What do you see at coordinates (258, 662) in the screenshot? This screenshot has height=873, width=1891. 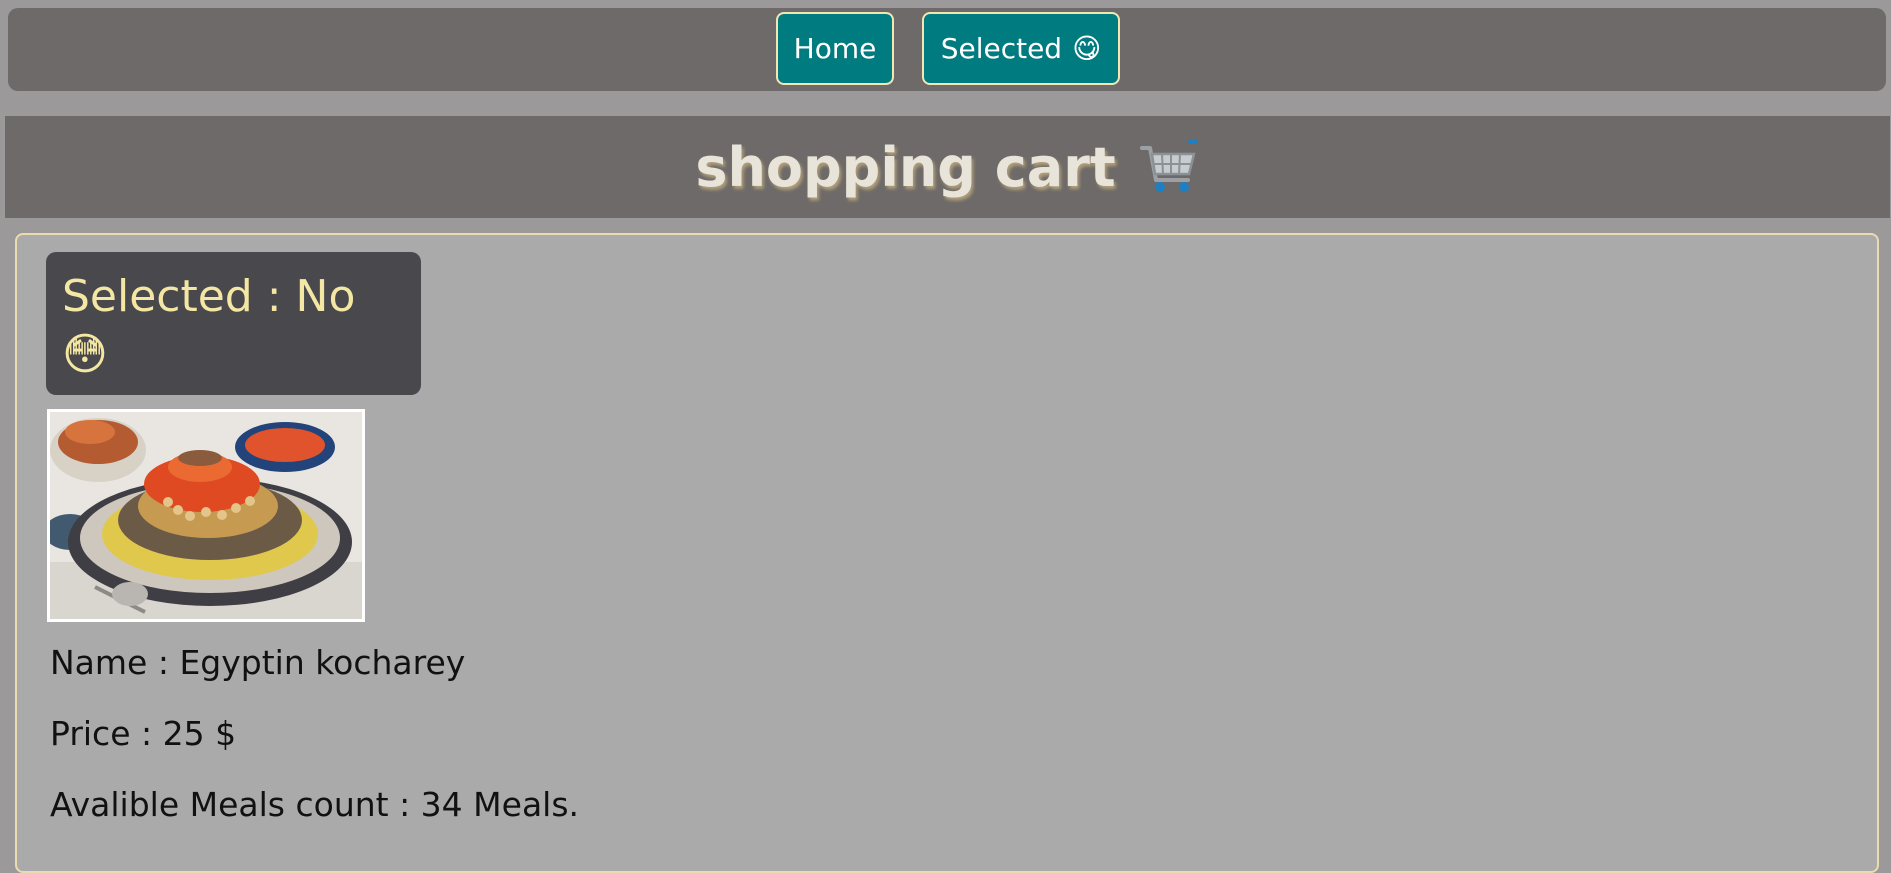 I see `meal-name: Name : Egyptin kocharey` at bounding box center [258, 662].